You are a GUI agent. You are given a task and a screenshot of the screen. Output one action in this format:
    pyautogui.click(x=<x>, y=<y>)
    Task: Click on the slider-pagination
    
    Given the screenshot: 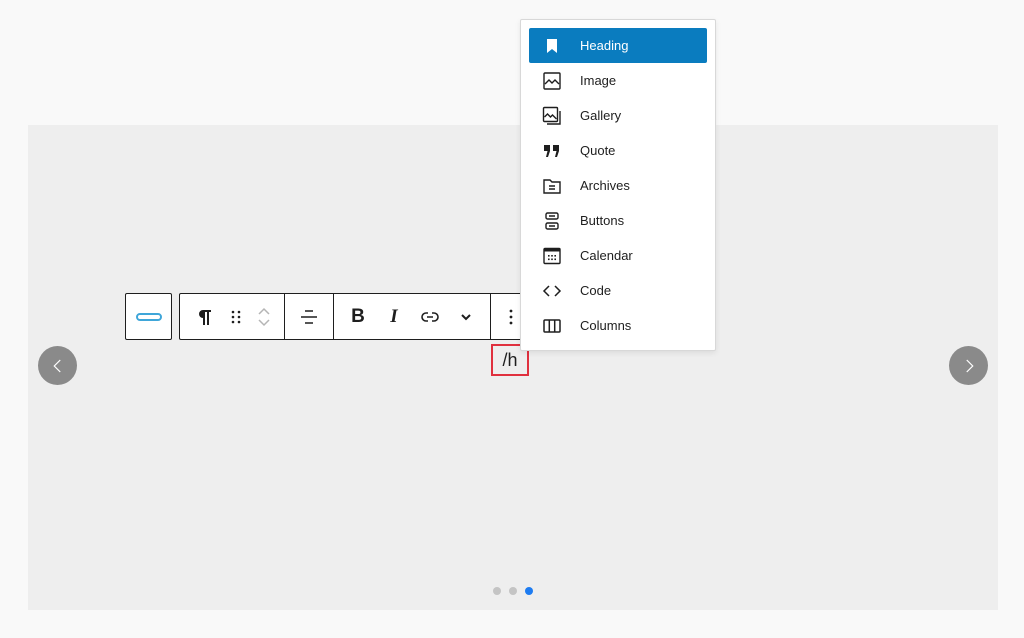 What is the action you would take?
    pyautogui.click(x=513, y=591)
    